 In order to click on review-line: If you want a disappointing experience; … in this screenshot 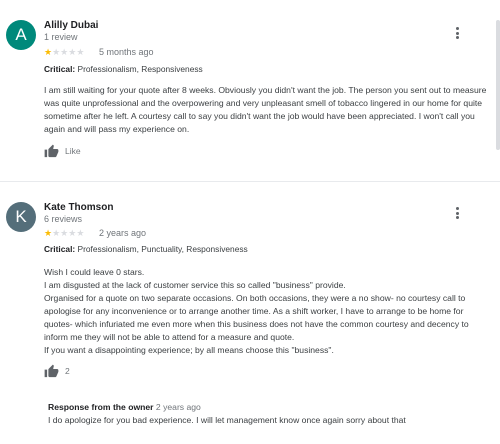, I will do `click(189, 350)`.